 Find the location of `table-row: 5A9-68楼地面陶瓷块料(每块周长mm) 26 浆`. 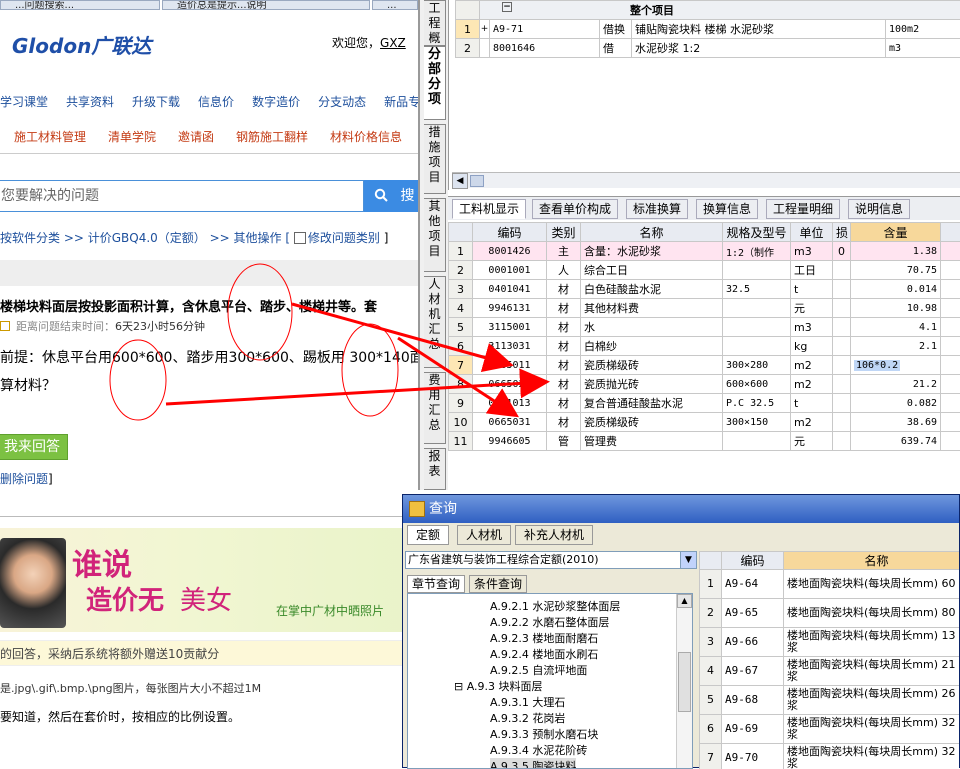

table-row: 5A9-68楼地面陶瓷块料(每块周长mm) 26 浆 is located at coordinates (830, 700).